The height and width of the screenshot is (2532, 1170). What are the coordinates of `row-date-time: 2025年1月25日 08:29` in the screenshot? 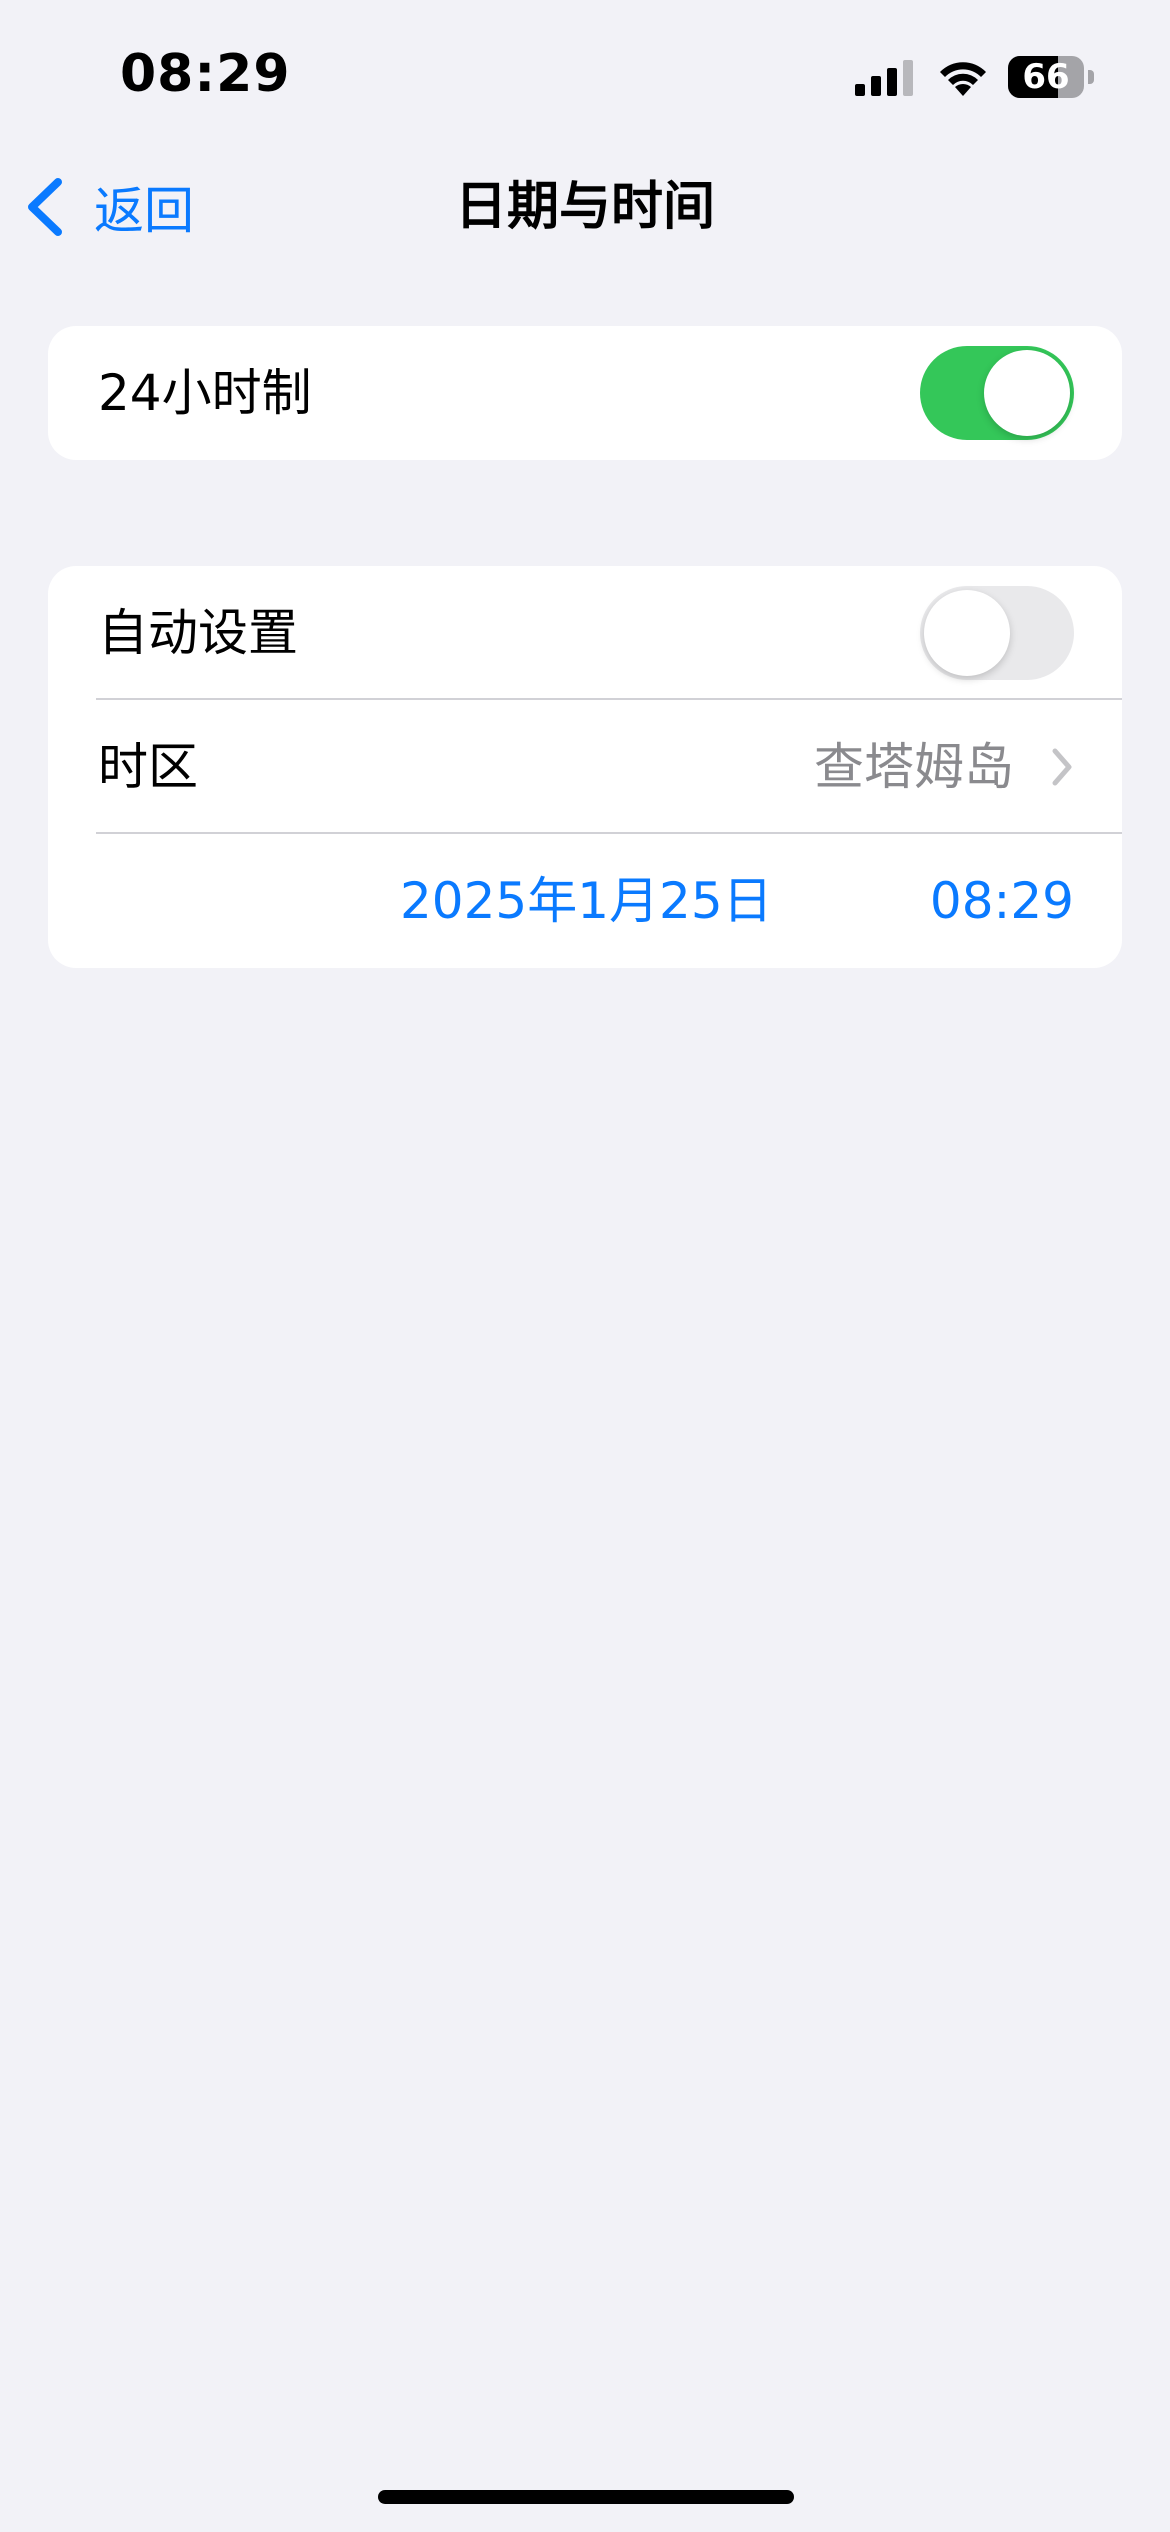 It's located at (585, 901).